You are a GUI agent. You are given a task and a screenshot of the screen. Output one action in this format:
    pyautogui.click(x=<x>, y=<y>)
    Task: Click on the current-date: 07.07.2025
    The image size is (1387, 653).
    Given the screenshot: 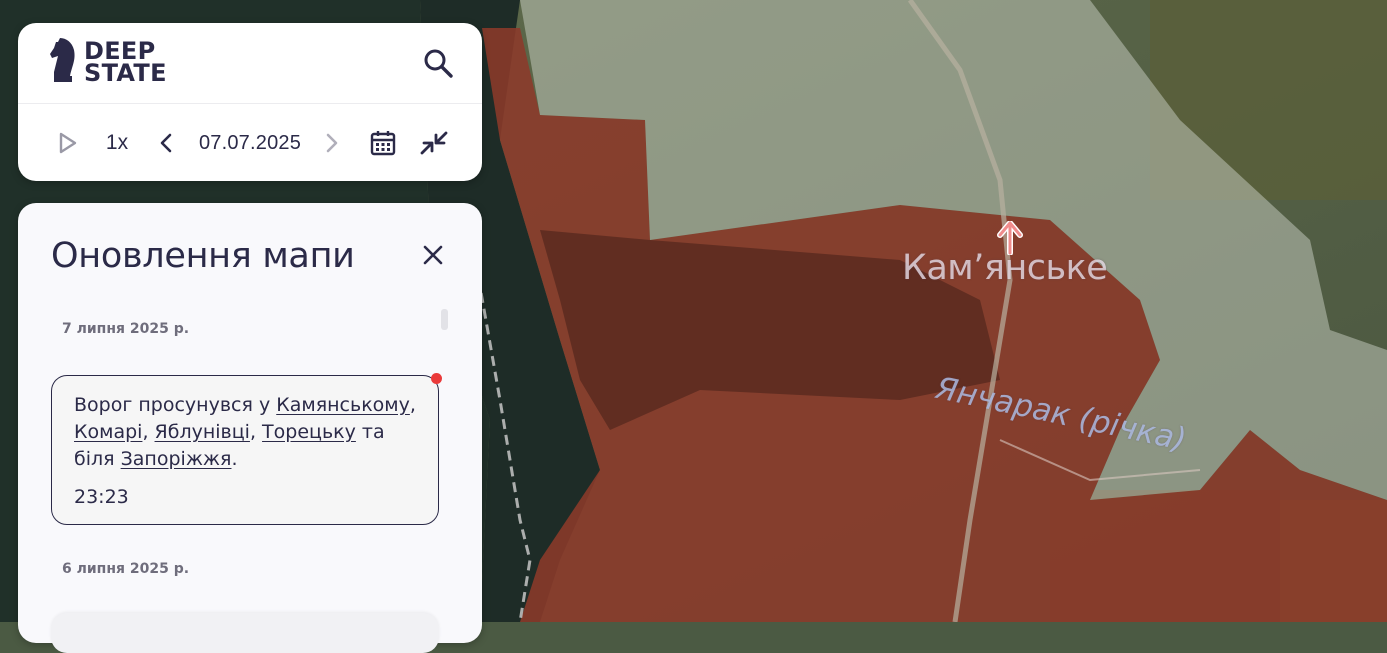 What is the action you would take?
    pyautogui.click(x=250, y=143)
    